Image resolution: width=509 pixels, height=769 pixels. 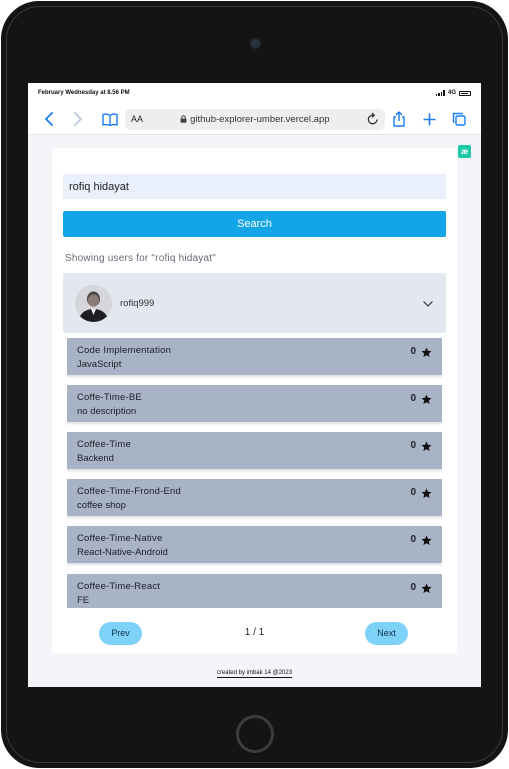 I want to click on status-time: February Wednesday at 8.56 PM, so click(x=84, y=93).